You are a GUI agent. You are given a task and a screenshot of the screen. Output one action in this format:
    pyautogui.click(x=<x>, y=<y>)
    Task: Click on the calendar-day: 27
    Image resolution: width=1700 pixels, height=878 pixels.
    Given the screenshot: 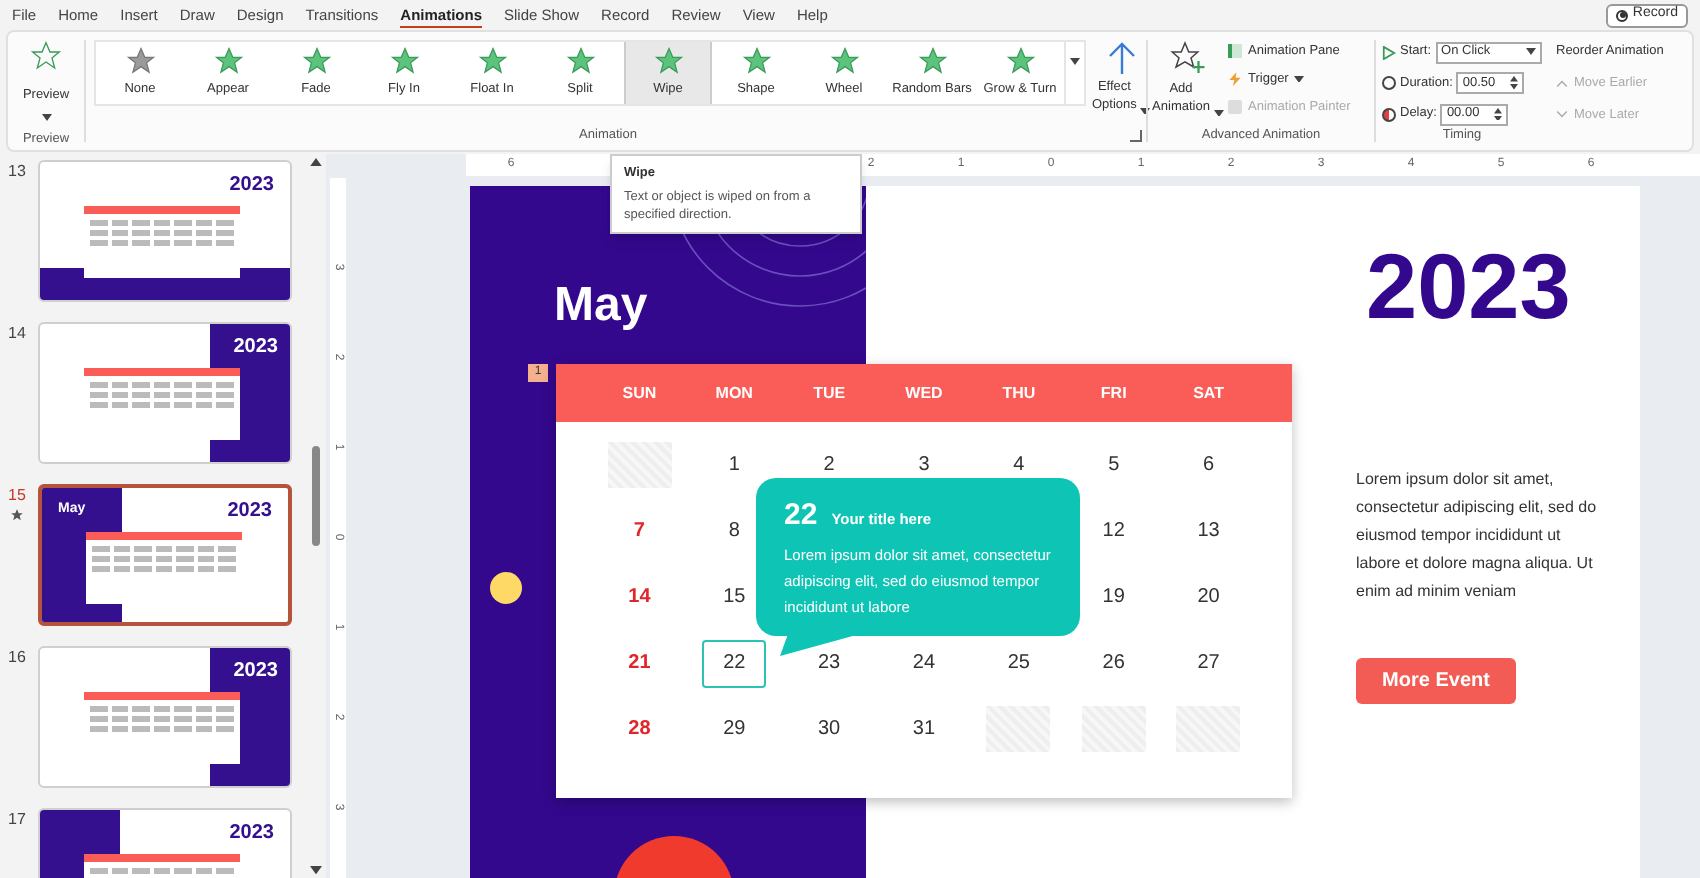 What is the action you would take?
    pyautogui.click(x=1208, y=663)
    